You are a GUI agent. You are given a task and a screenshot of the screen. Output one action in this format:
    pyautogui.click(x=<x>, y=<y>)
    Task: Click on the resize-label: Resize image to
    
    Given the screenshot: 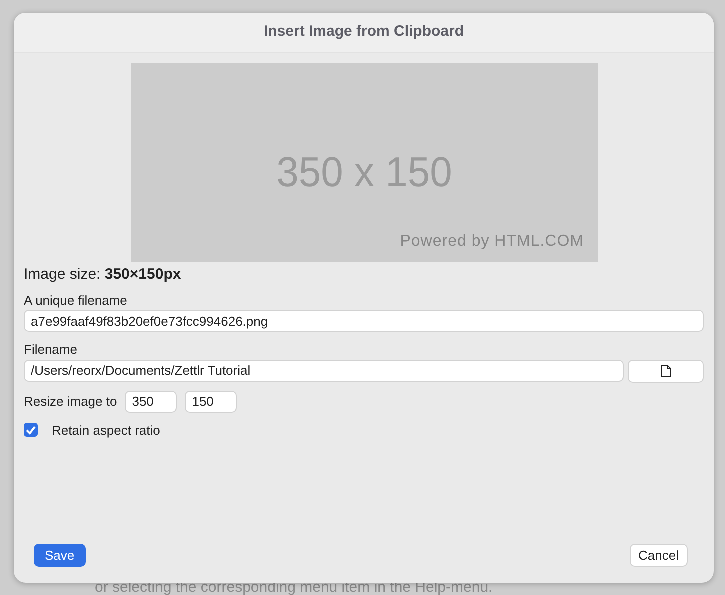 What is the action you would take?
    pyautogui.click(x=71, y=401)
    